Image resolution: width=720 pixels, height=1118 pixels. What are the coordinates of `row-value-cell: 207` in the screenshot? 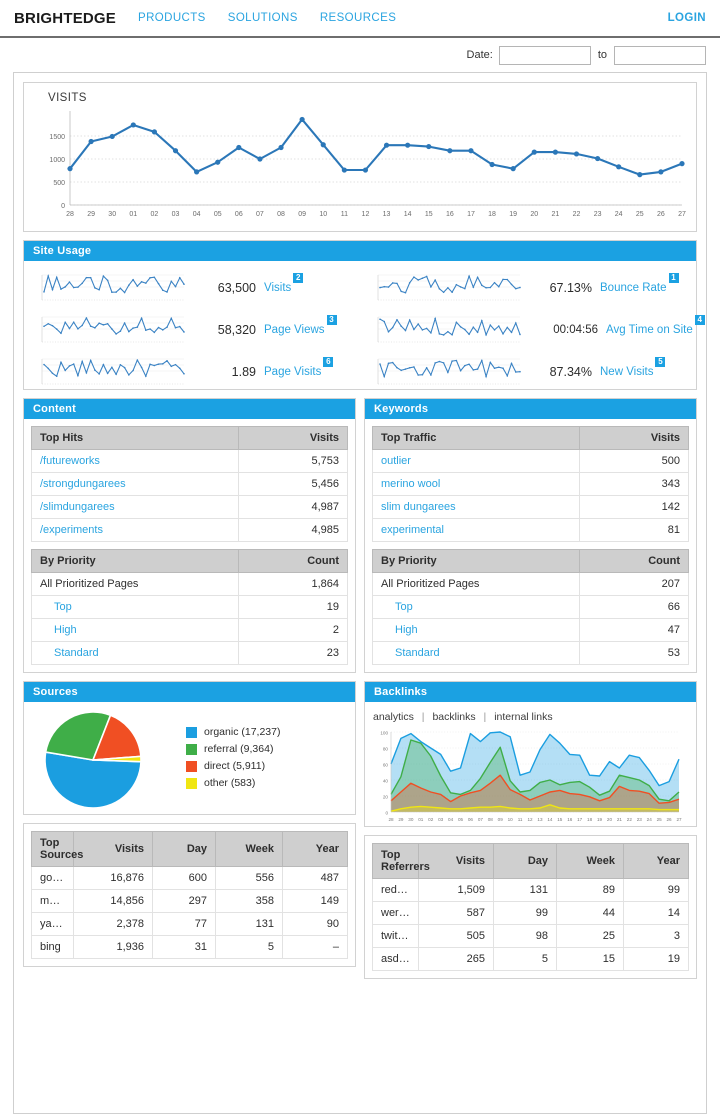 It's located at (634, 584).